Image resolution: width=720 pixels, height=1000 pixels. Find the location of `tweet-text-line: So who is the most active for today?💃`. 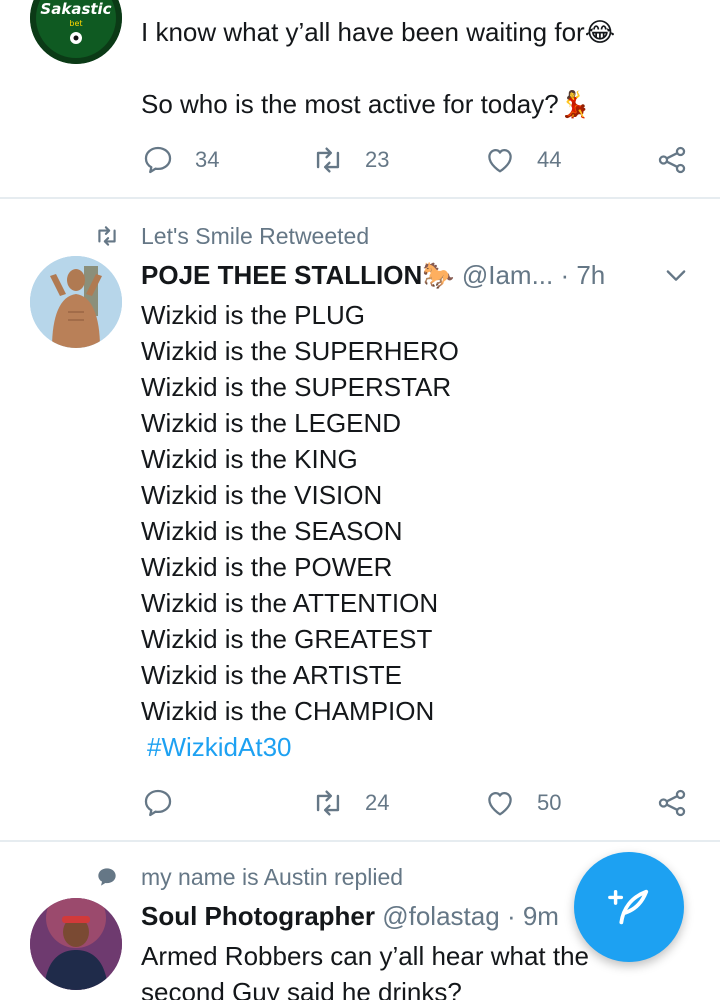

tweet-text-line: So who is the most active for today?💃 is located at coordinates (366, 104).